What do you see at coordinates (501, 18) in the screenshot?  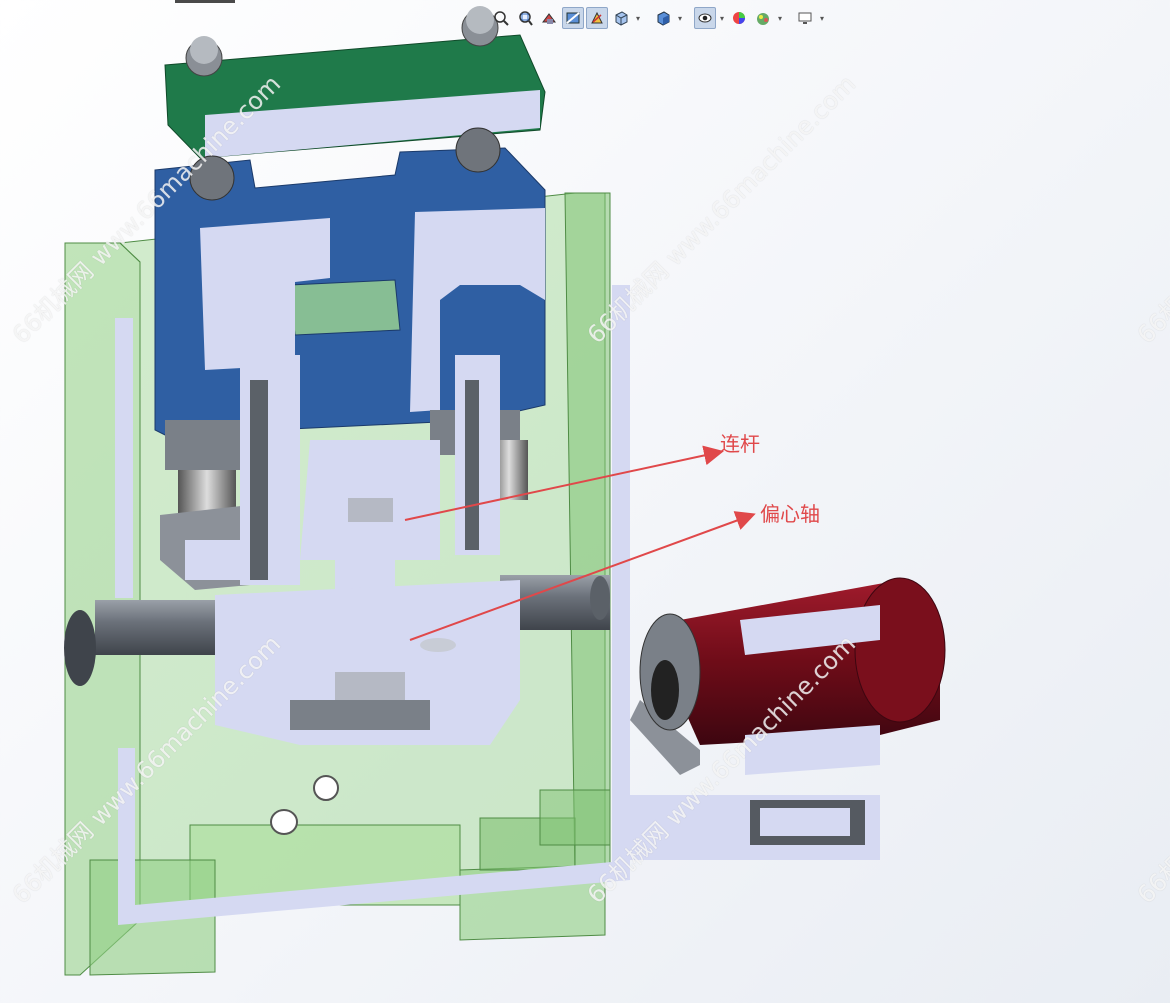 I see `zoom-to-fit-icon` at bounding box center [501, 18].